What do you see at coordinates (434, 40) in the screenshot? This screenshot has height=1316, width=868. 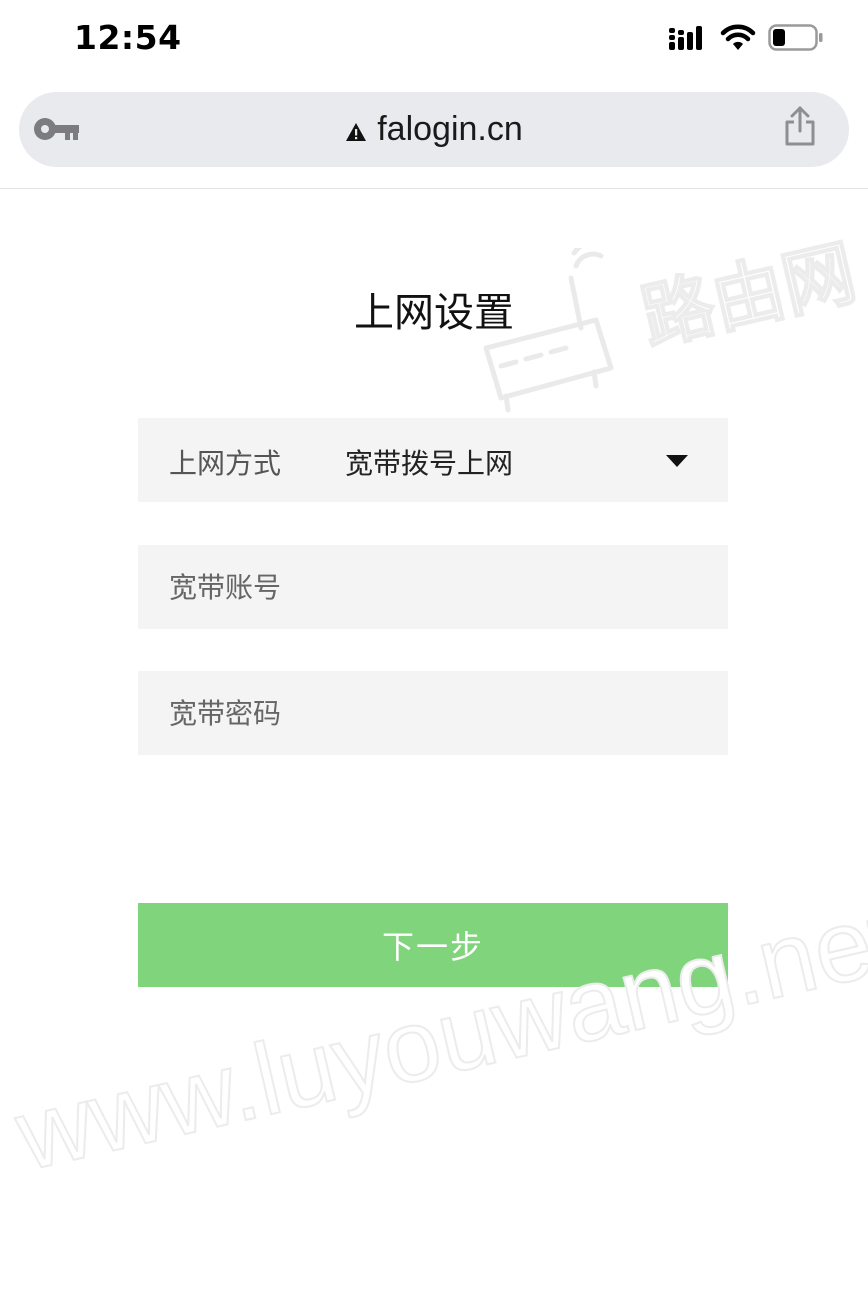 I see `status-bar: 12:54` at bounding box center [434, 40].